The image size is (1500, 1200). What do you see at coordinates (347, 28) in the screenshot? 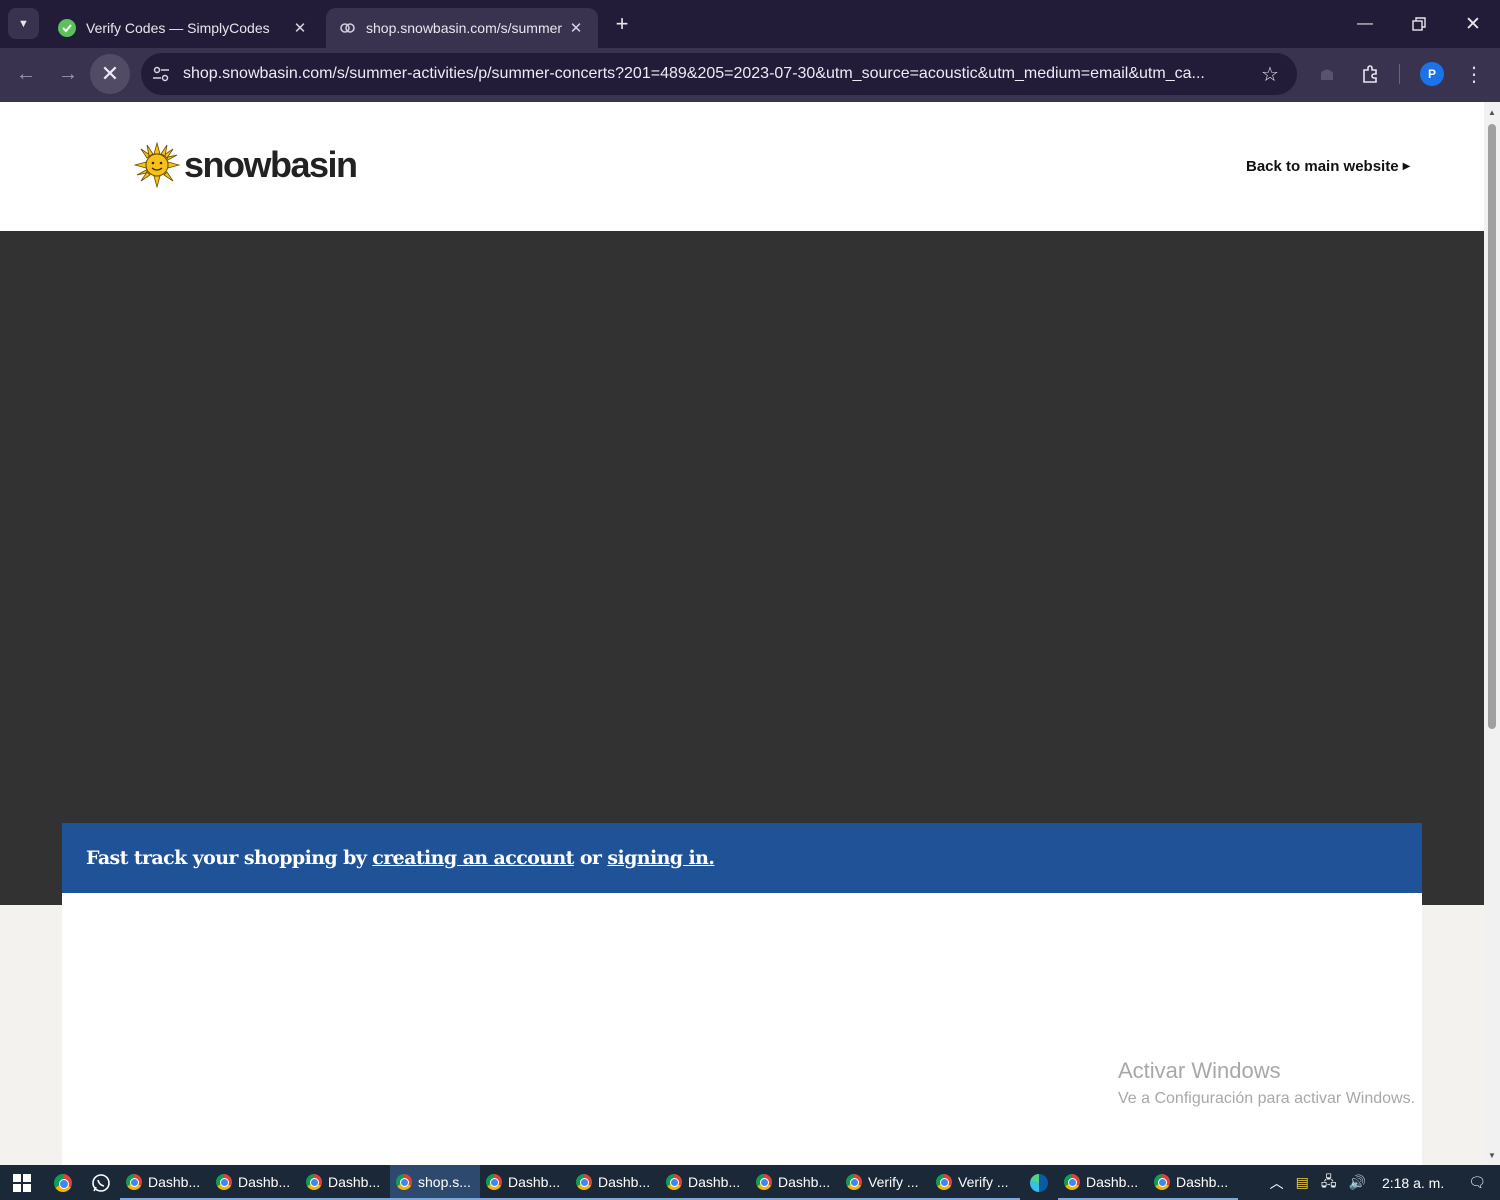
I see `loading-favicon-icon` at bounding box center [347, 28].